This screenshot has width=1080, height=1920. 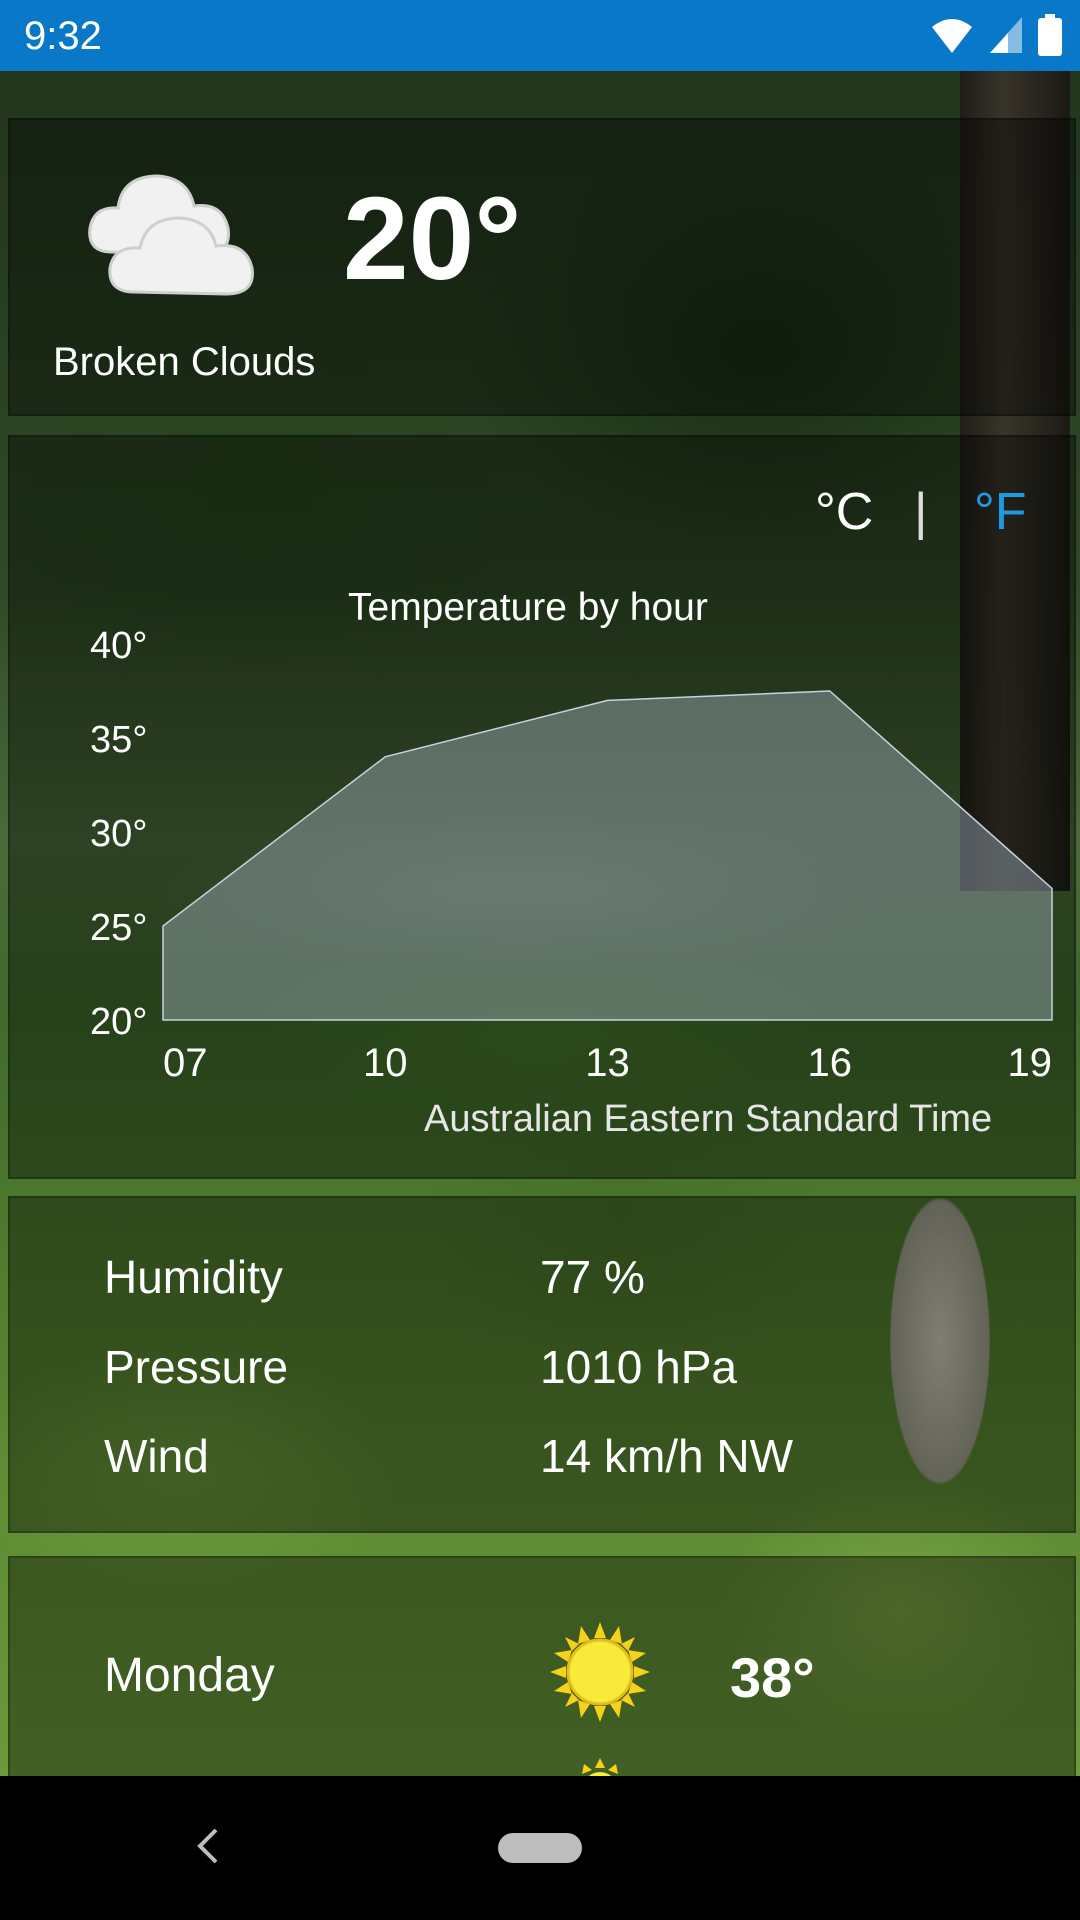 What do you see at coordinates (207, 1846) in the screenshot?
I see `back-icon` at bounding box center [207, 1846].